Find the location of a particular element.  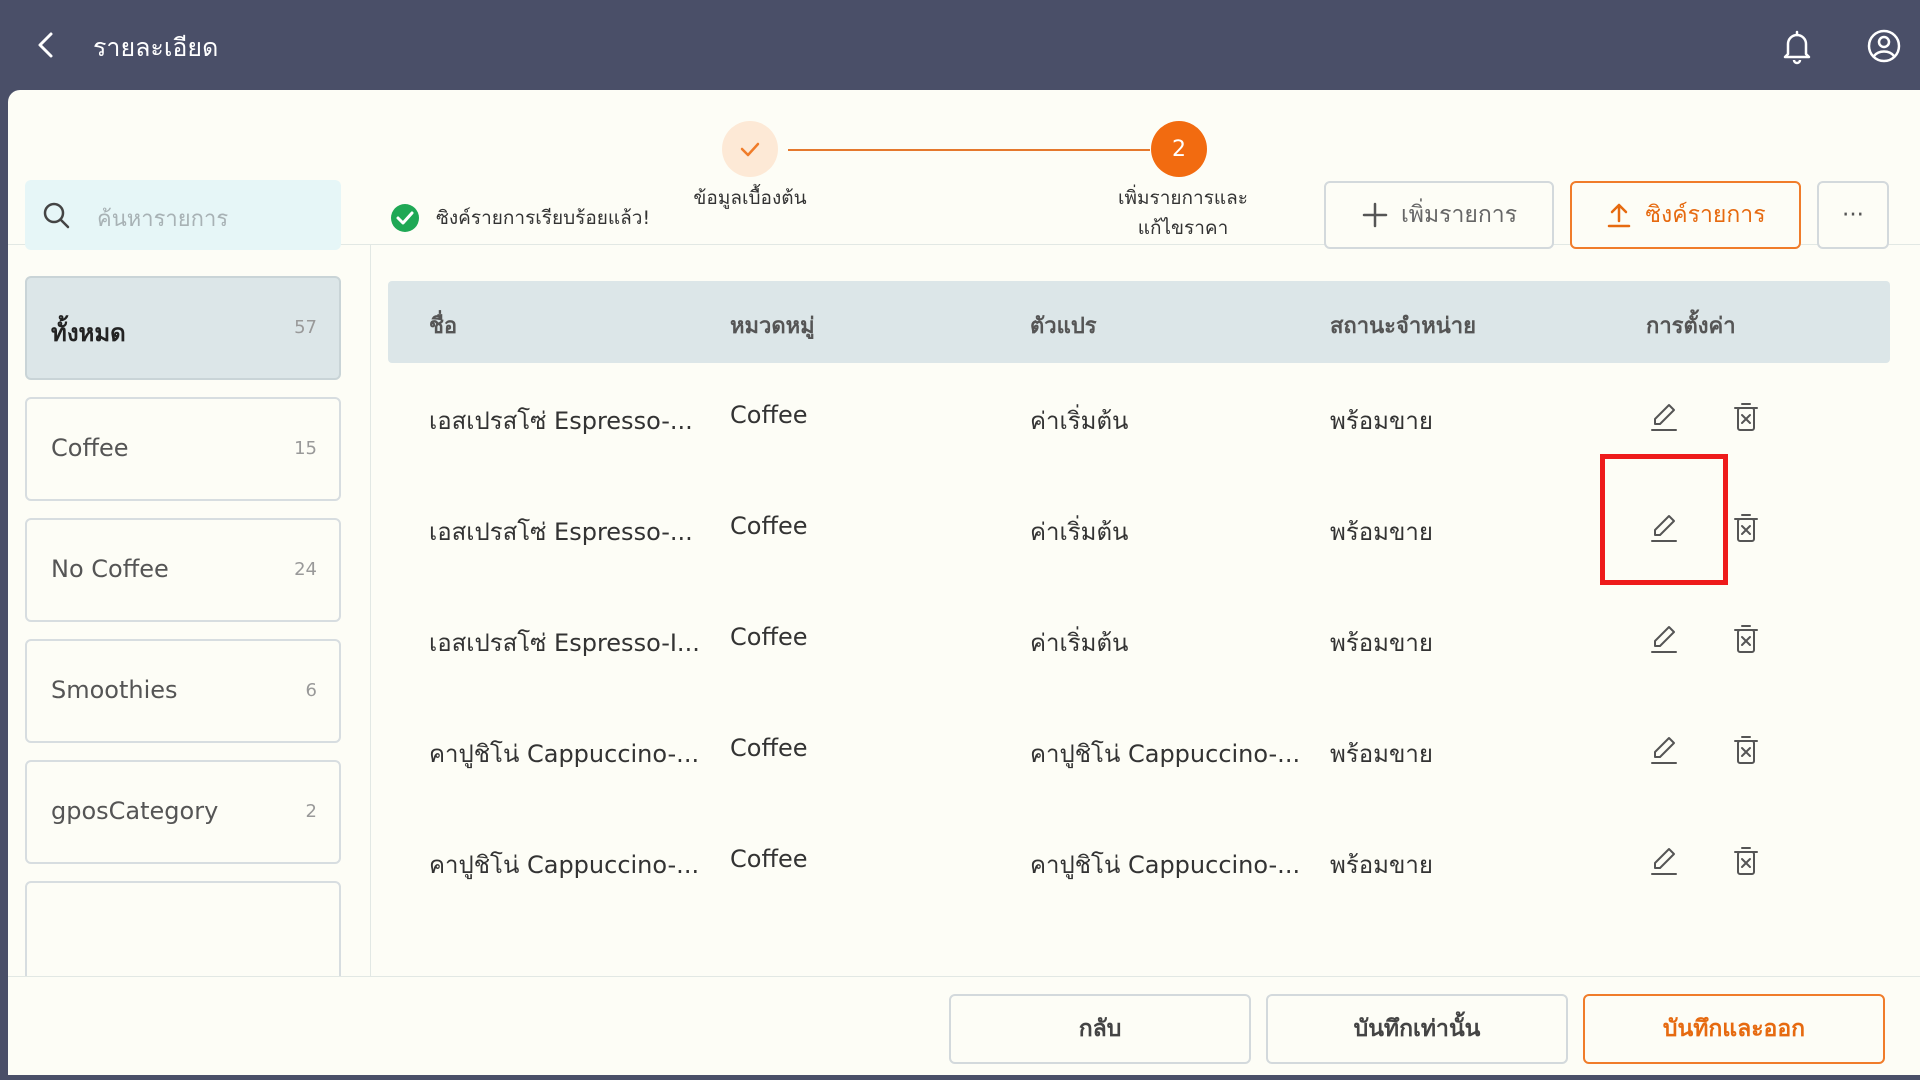

sync-status: ซิงค์รายการเรียบร้อยแล้ว! is located at coordinates (520, 218).